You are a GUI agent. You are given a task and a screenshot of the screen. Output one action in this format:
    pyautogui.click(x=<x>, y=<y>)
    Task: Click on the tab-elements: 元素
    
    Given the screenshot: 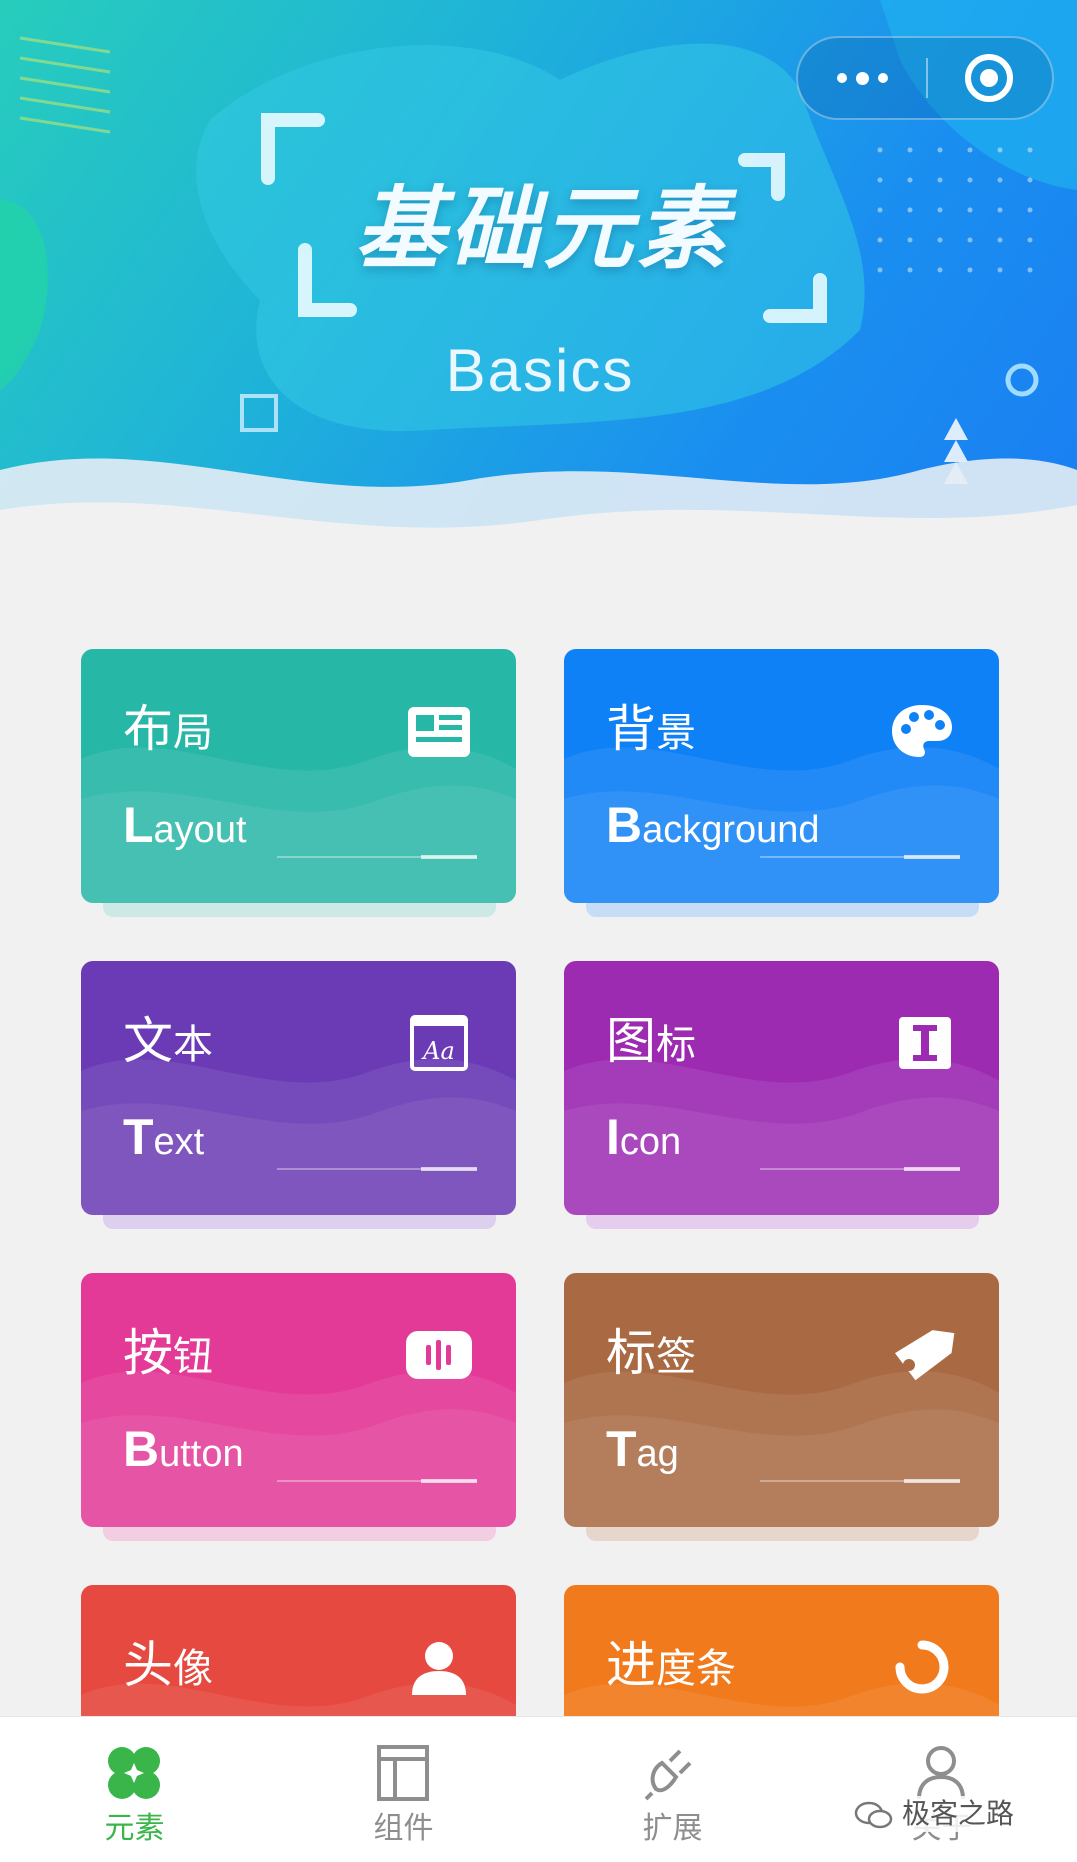 What is the action you would take?
    pyautogui.click(x=134, y=1789)
    